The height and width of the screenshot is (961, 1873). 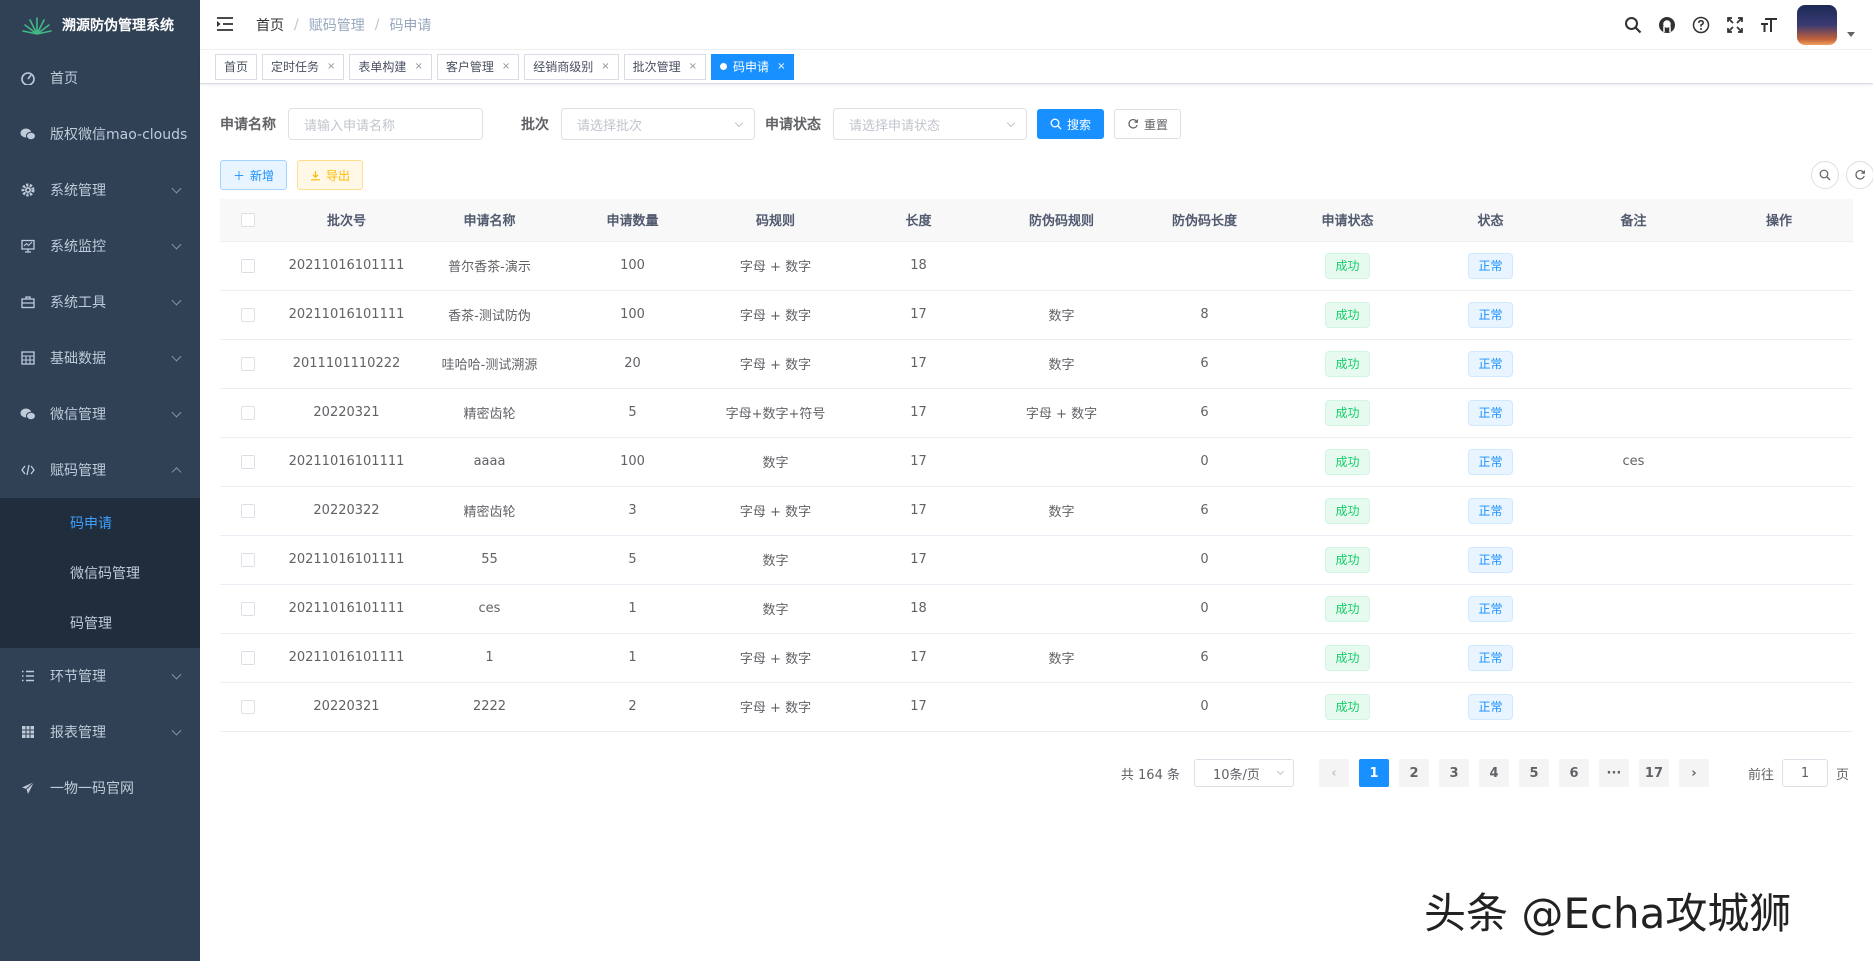 I want to click on table-row: 20211016101111 aaaa 100 数字 17 0 成功 正常 ces, so click(x=1036, y=462).